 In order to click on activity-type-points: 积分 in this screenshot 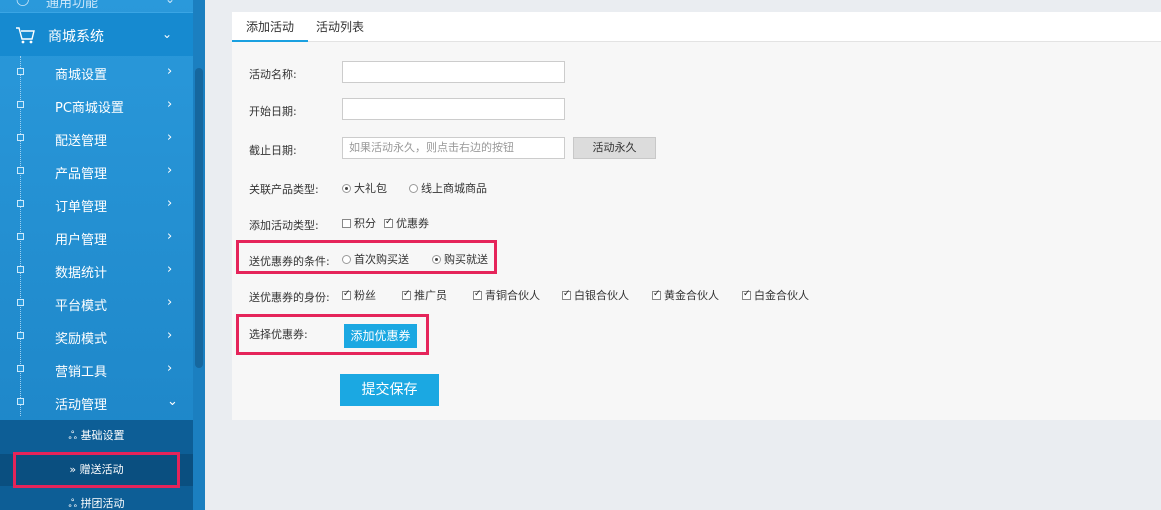, I will do `click(359, 223)`.